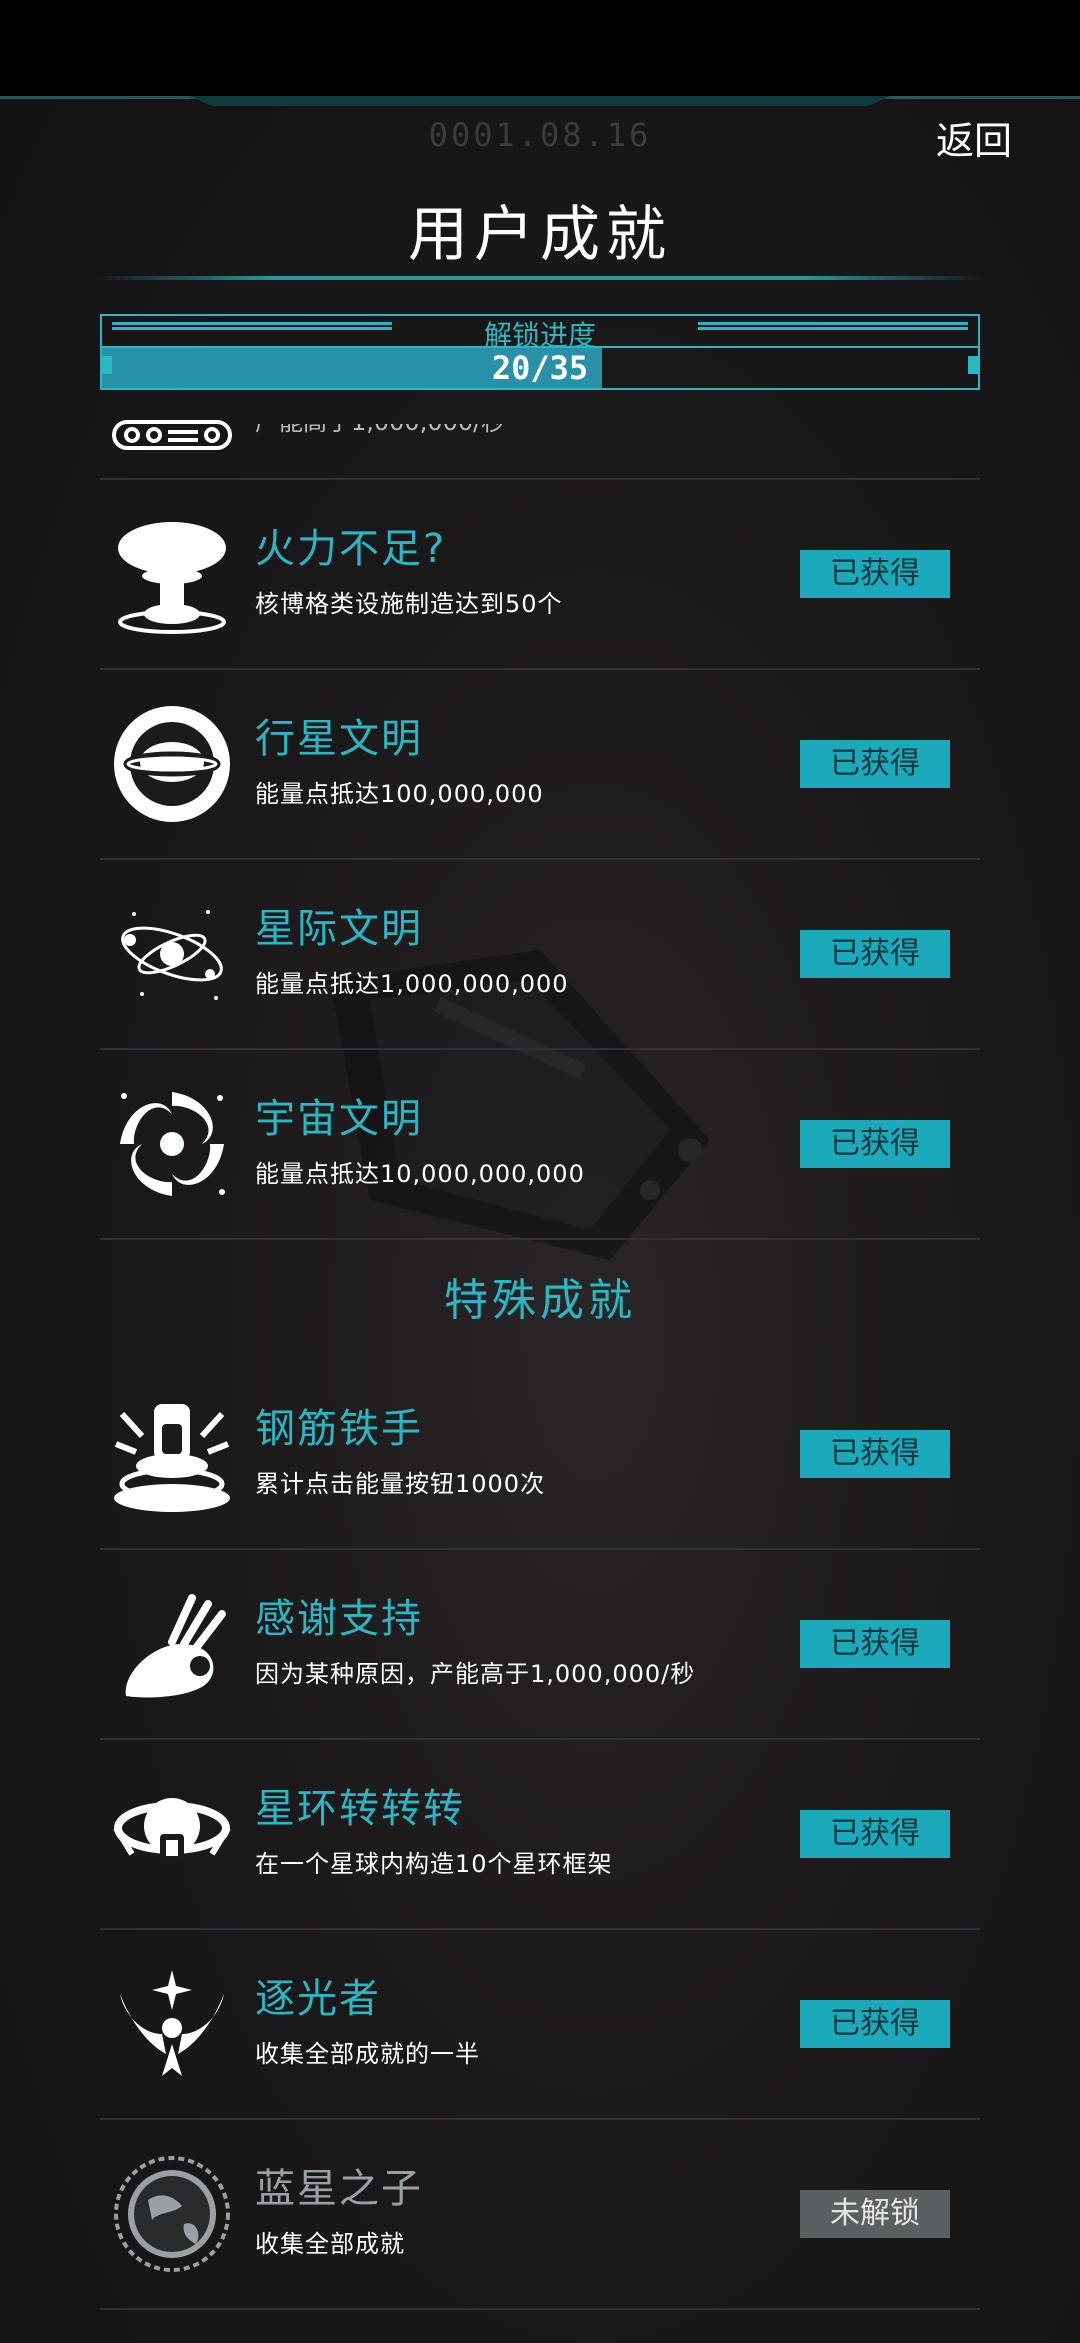 Image resolution: width=1080 pixels, height=2343 pixels. What do you see at coordinates (339, 929) in the screenshot?
I see `achievement-name: 星际文明` at bounding box center [339, 929].